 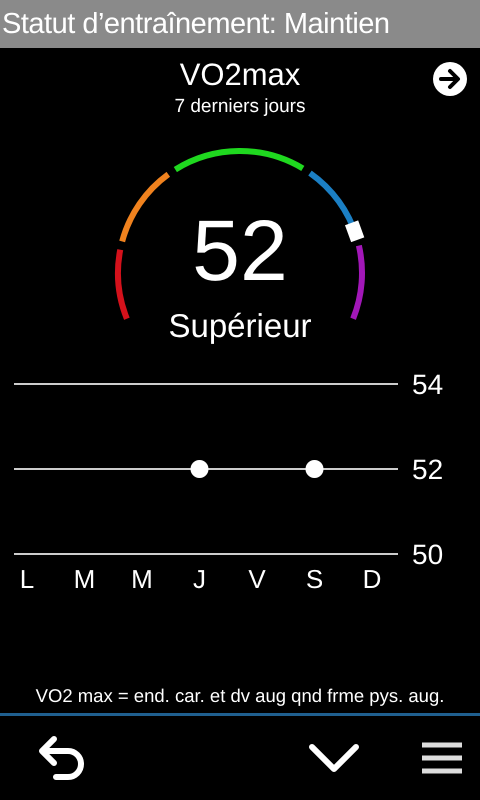 I want to click on day-label: S, so click(x=315, y=579).